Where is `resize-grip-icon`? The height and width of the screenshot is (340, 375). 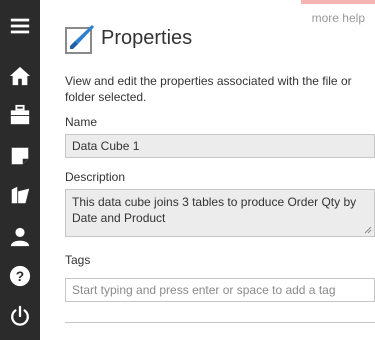
resize-grip-icon is located at coordinates (368, 230).